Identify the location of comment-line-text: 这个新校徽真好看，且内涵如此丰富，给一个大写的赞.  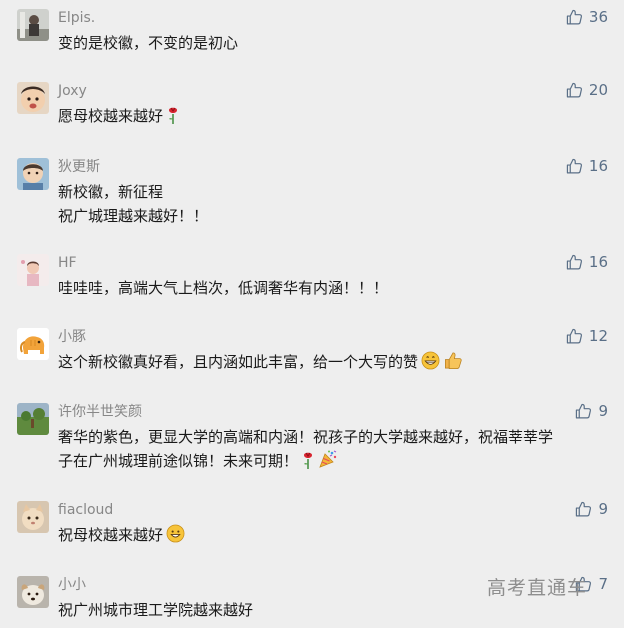
(238, 362).